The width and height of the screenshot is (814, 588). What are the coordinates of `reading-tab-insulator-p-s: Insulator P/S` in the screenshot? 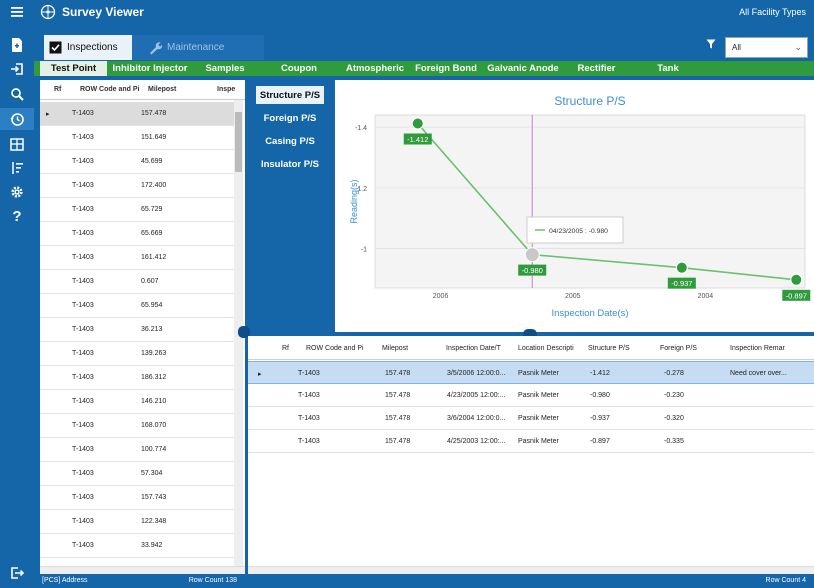 It's located at (290, 164).